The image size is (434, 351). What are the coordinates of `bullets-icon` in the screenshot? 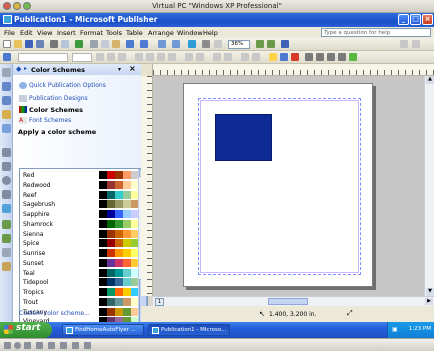 It's located at (200, 57).